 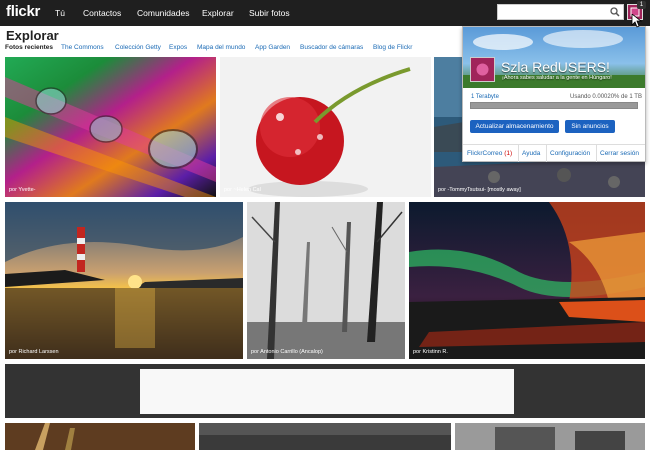 What do you see at coordinates (29, 47) in the screenshot?
I see `tab-recent-photos: Fotos recientes` at bounding box center [29, 47].